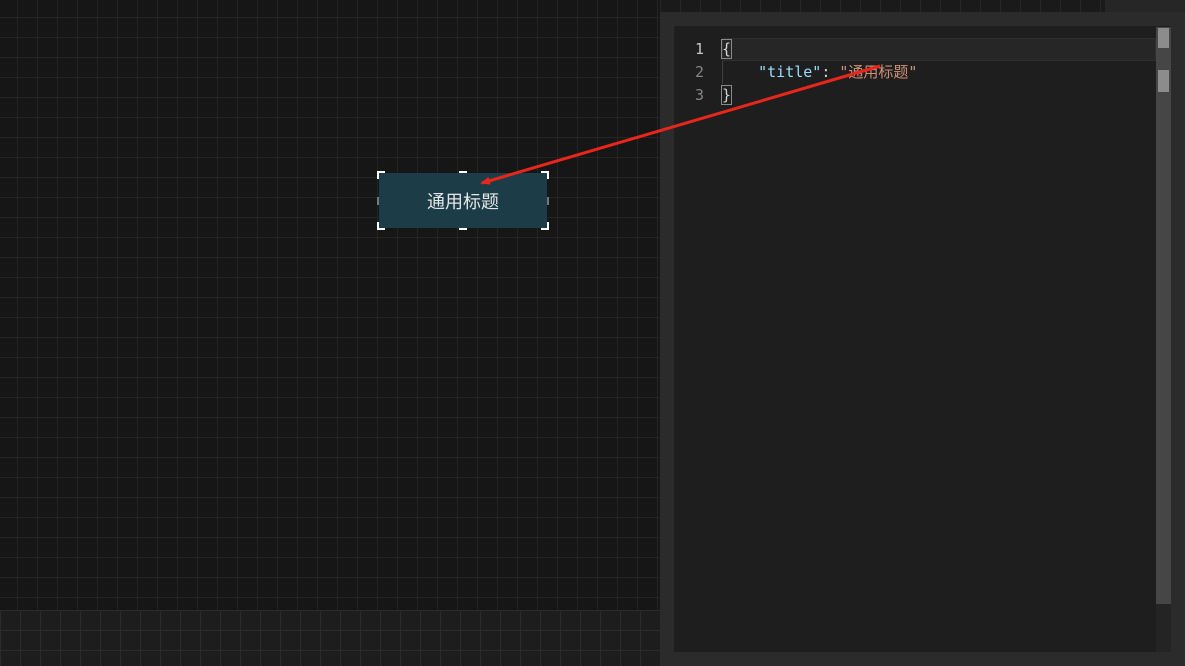 Image resolution: width=1185 pixels, height=666 pixels. Describe the element at coordinates (699, 72) in the screenshot. I see `line-number: 2` at that location.